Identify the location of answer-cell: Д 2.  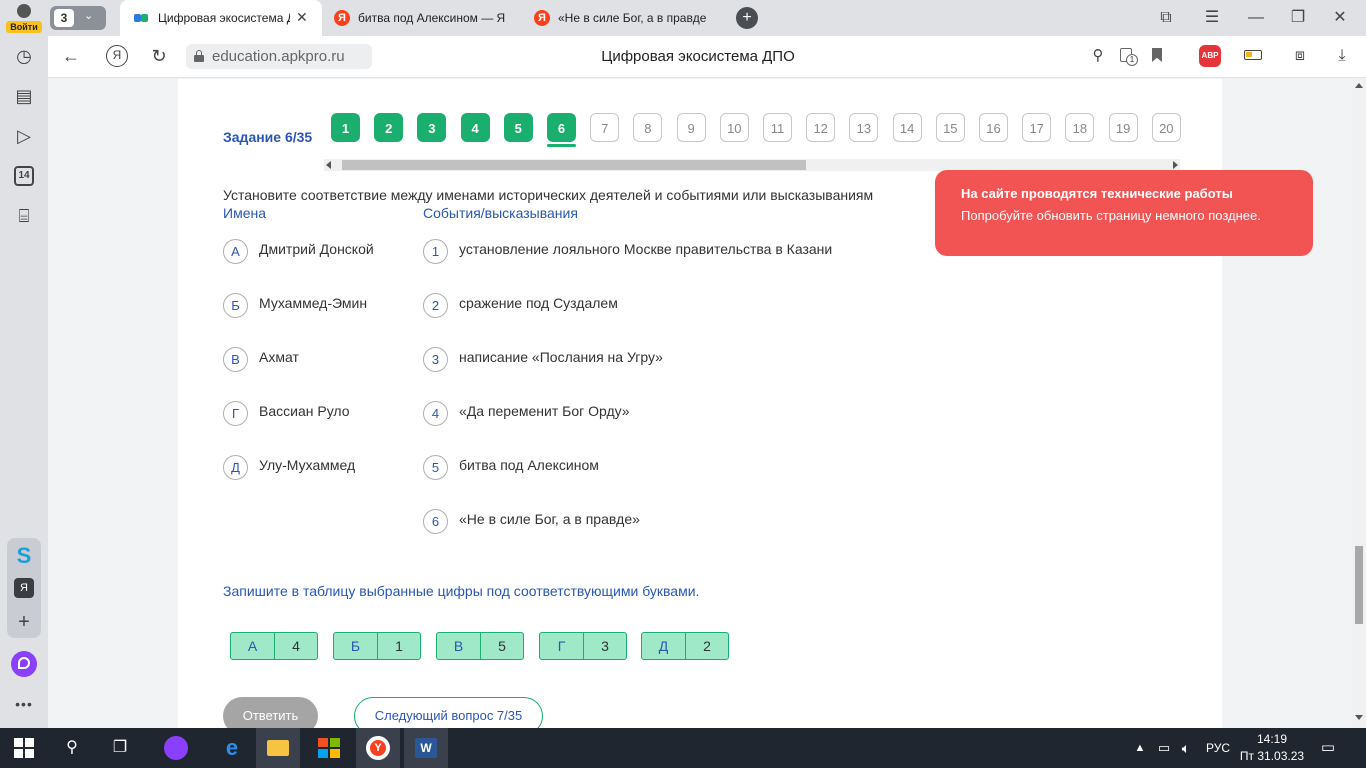
(685, 646).